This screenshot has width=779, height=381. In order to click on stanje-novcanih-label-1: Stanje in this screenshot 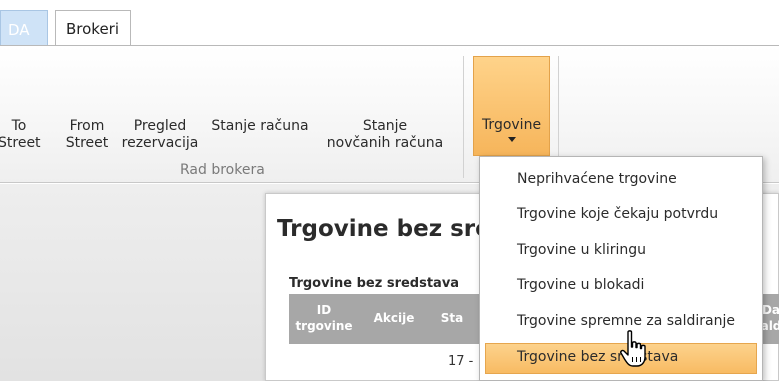, I will do `click(385, 126)`.